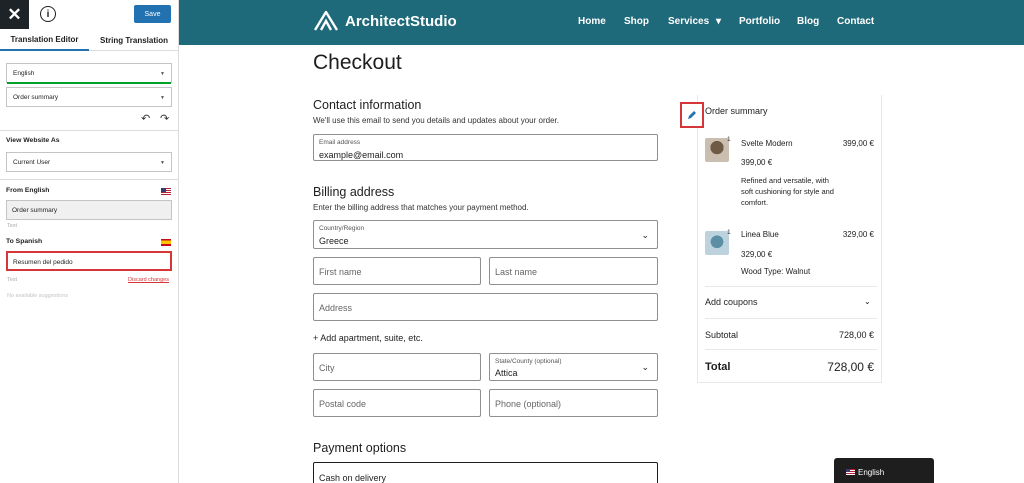 This screenshot has height=483, width=1024. What do you see at coordinates (343, 404) in the screenshot?
I see `postal-code-placeholder: Postal code` at bounding box center [343, 404].